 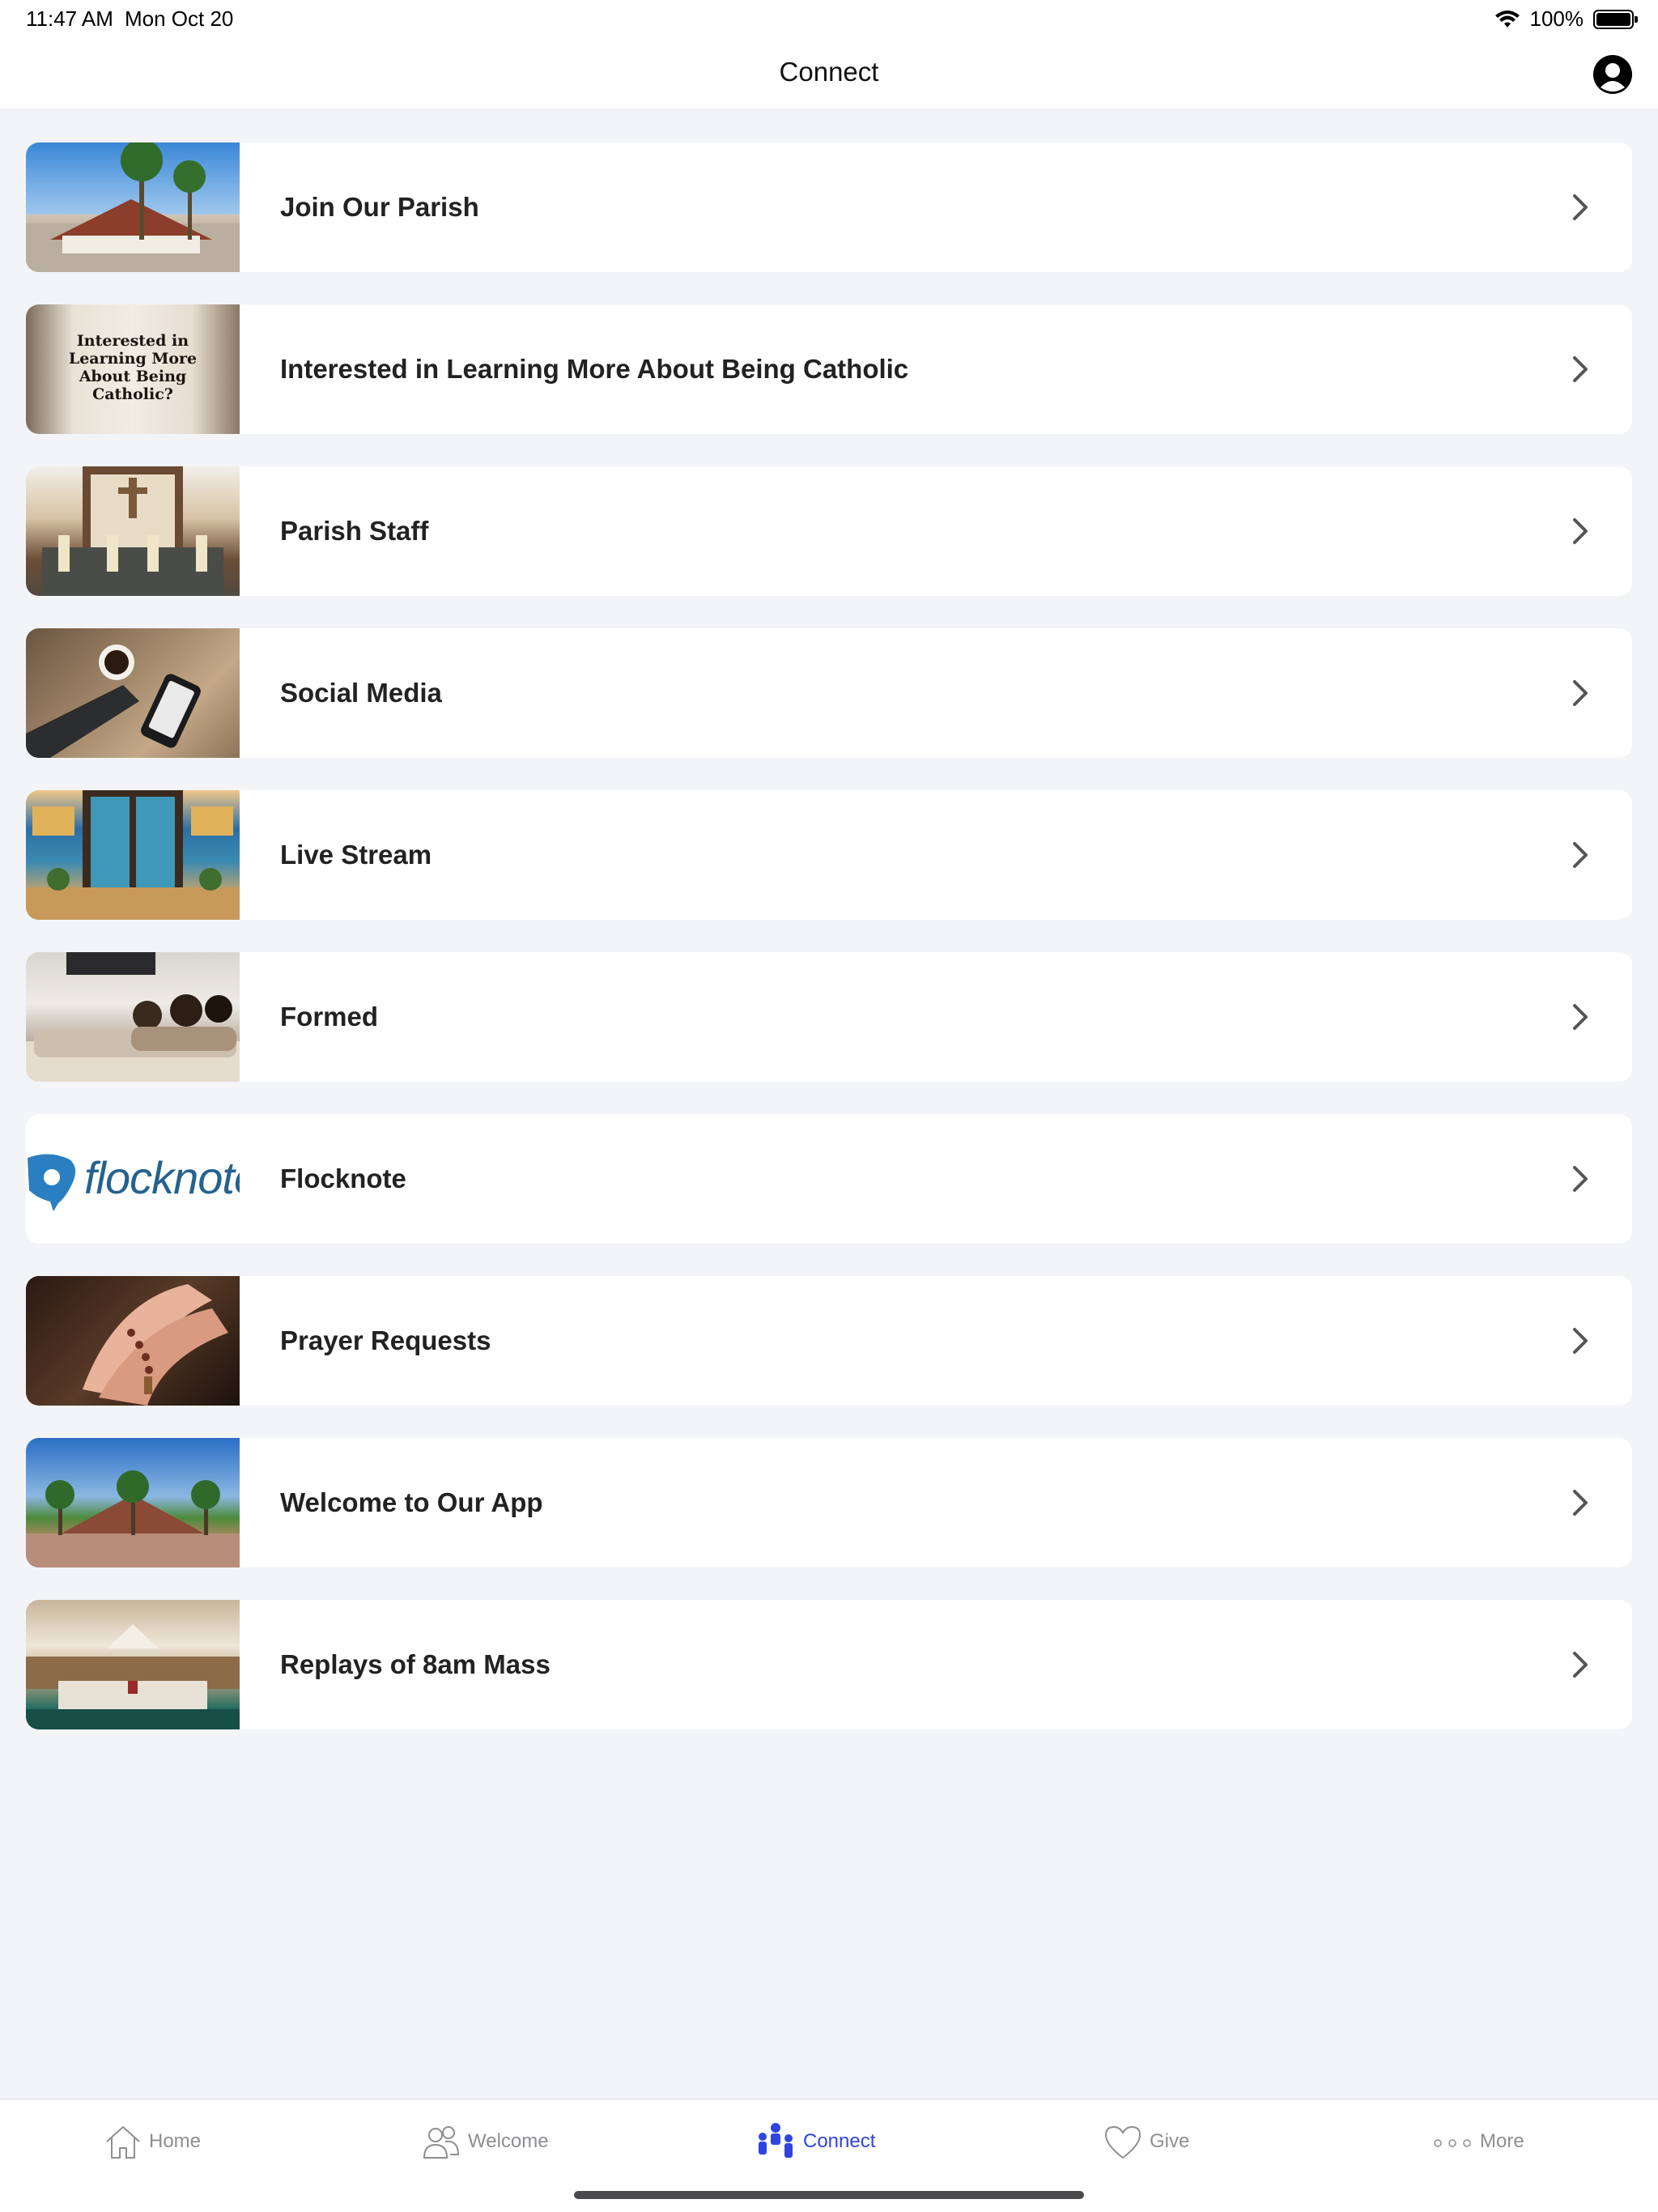 I want to click on list-item-formed: Formed, so click(x=829, y=1017).